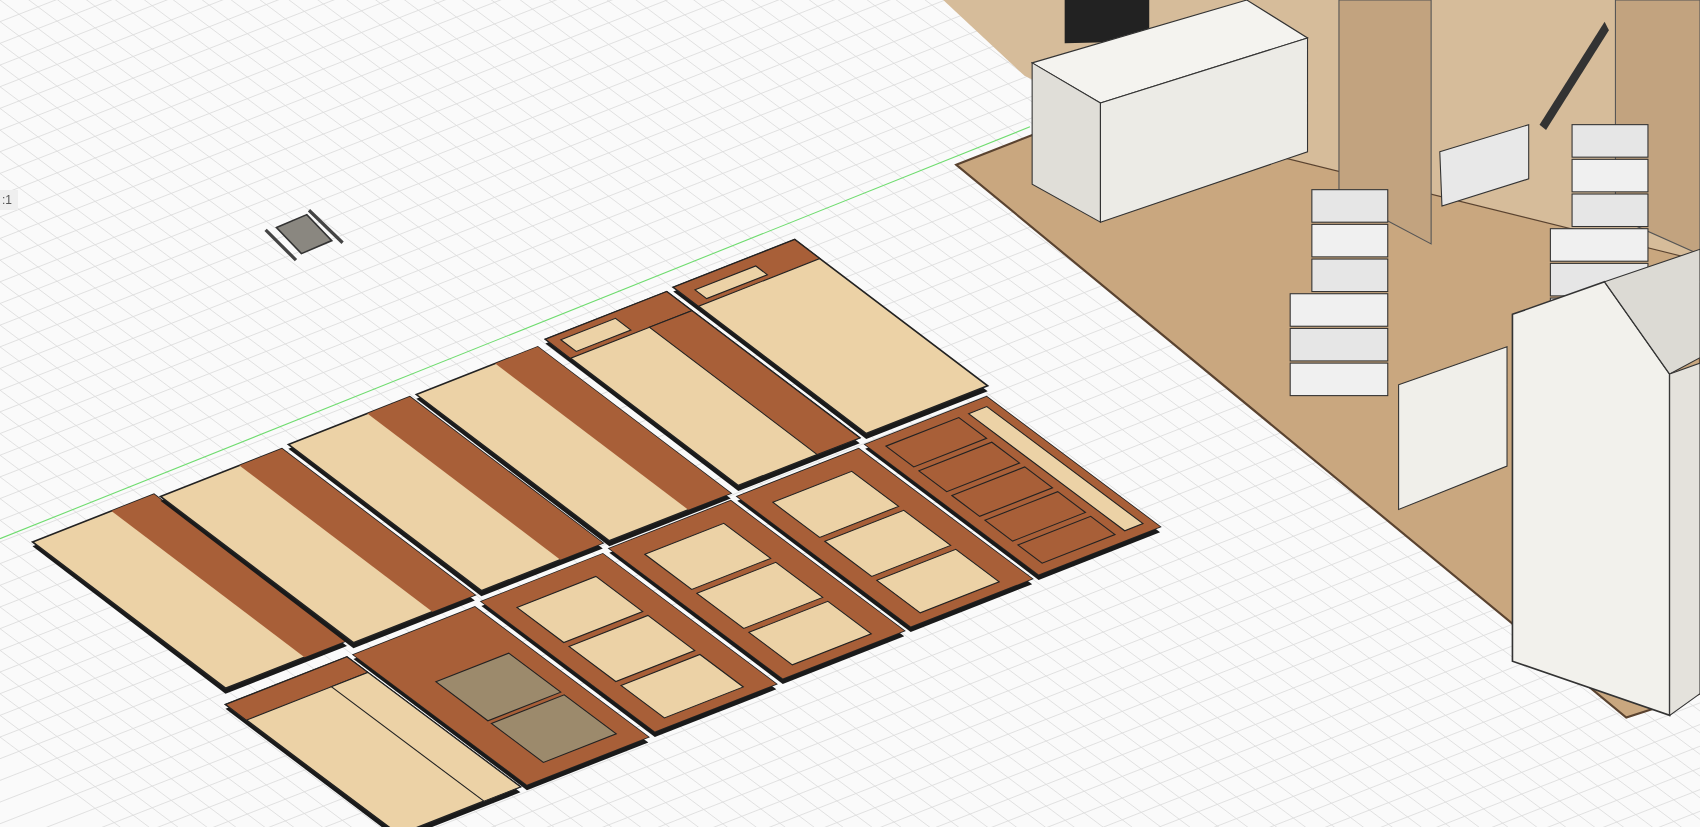 This screenshot has height=827, width=1700. What do you see at coordinates (9, 200) in the screenshot?
I see `scale-label: :1` at bounding box center [9, 200].